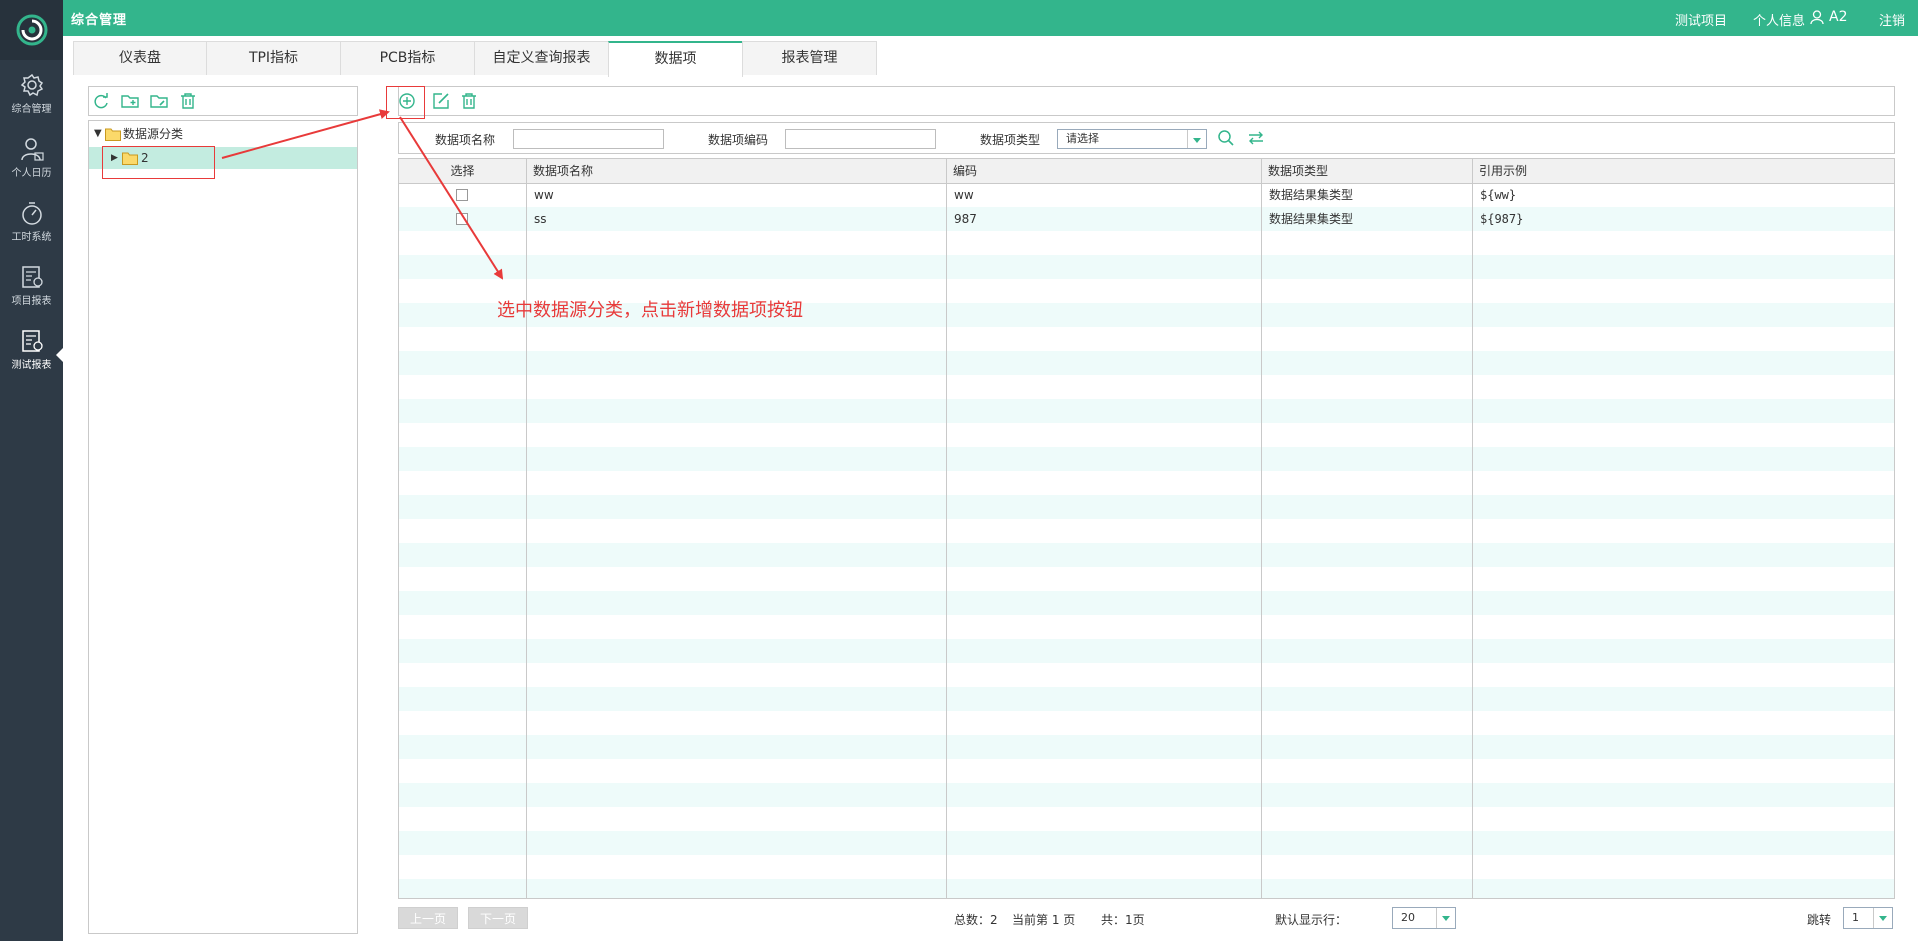 The height and width of the screenshot is (941, 1918). I want to click on prev-page-button: 上一页, so click(428, 918).